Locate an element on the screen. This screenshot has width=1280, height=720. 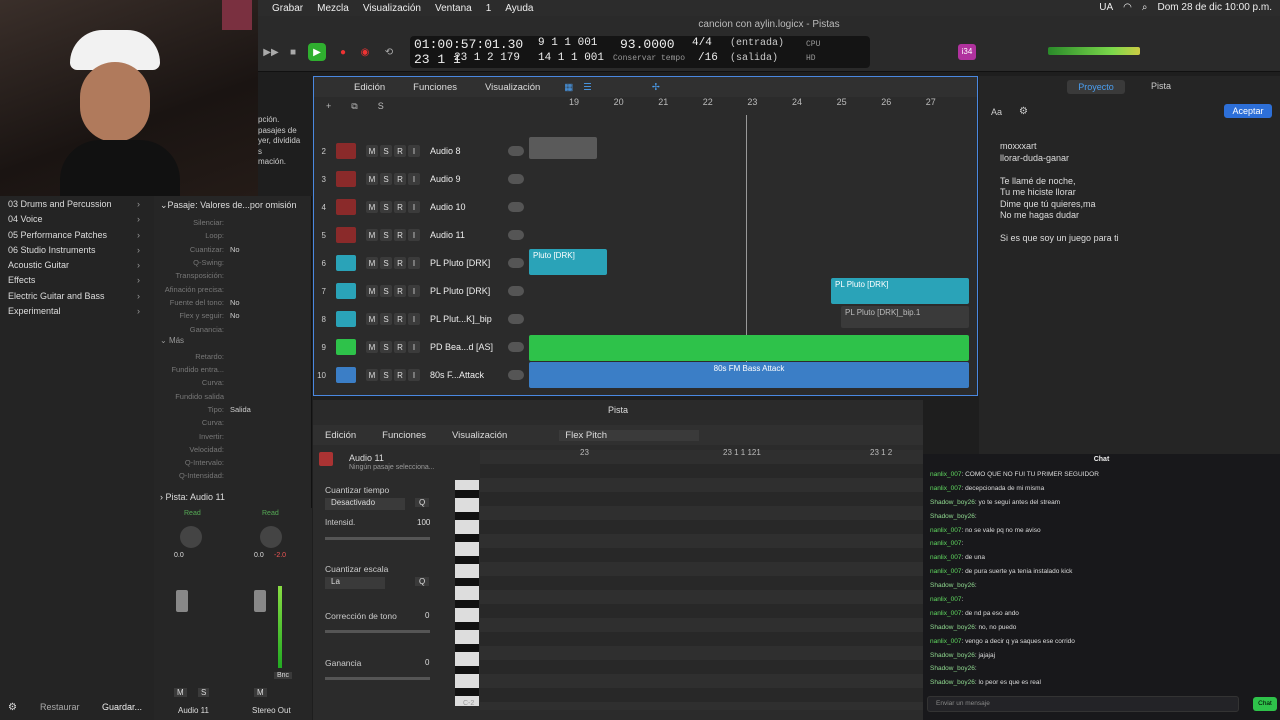
inspector-row: Q-Intervalo: is located at coordinates (232, 462).